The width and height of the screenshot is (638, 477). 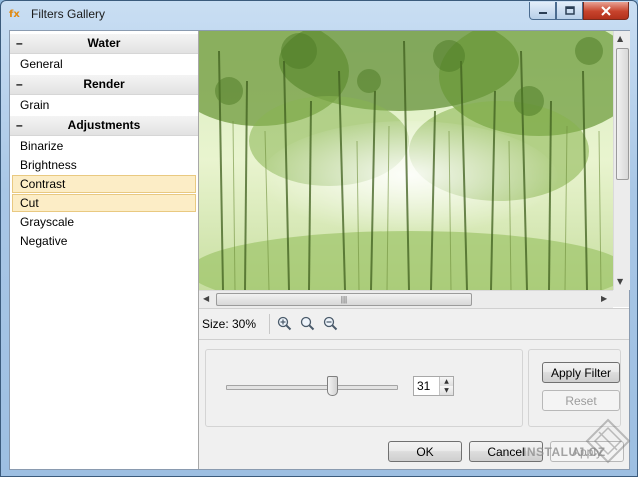 I want to click on apply-filter-button: Apply Filter, so click(x=581, y=372).